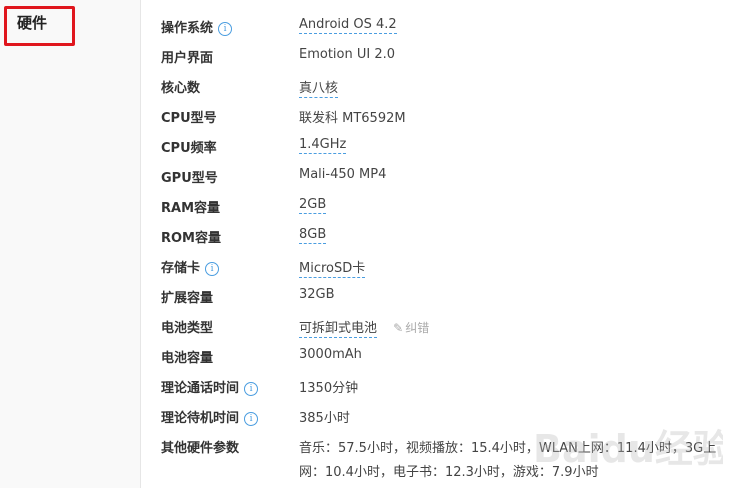 The image size is (745, 488). I want to click on spec-value: 32GB, so click(317, 294).